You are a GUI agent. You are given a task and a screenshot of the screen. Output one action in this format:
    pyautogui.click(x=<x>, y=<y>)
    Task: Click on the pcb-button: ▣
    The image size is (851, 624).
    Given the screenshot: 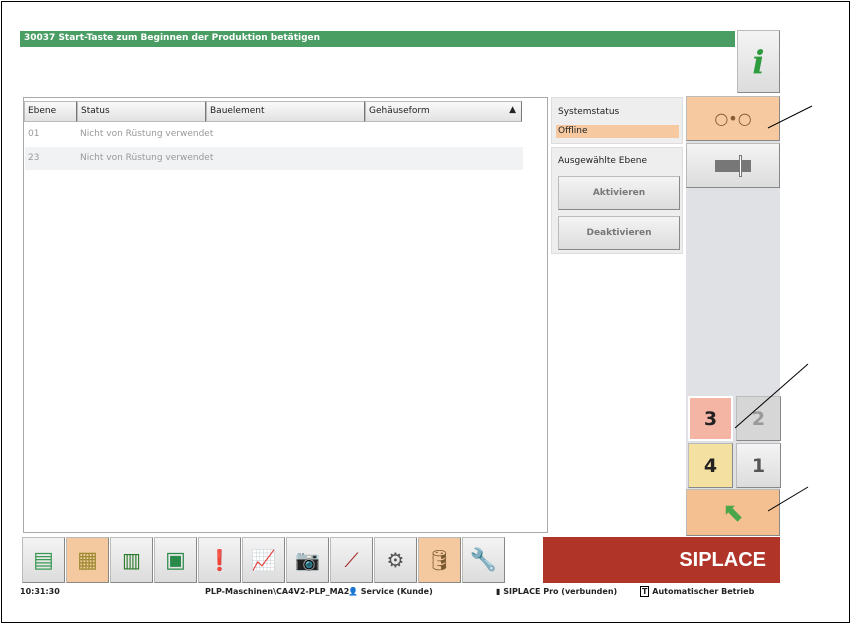 What is the action you would take?
    pyautogui.click(x=175, y=560)
    